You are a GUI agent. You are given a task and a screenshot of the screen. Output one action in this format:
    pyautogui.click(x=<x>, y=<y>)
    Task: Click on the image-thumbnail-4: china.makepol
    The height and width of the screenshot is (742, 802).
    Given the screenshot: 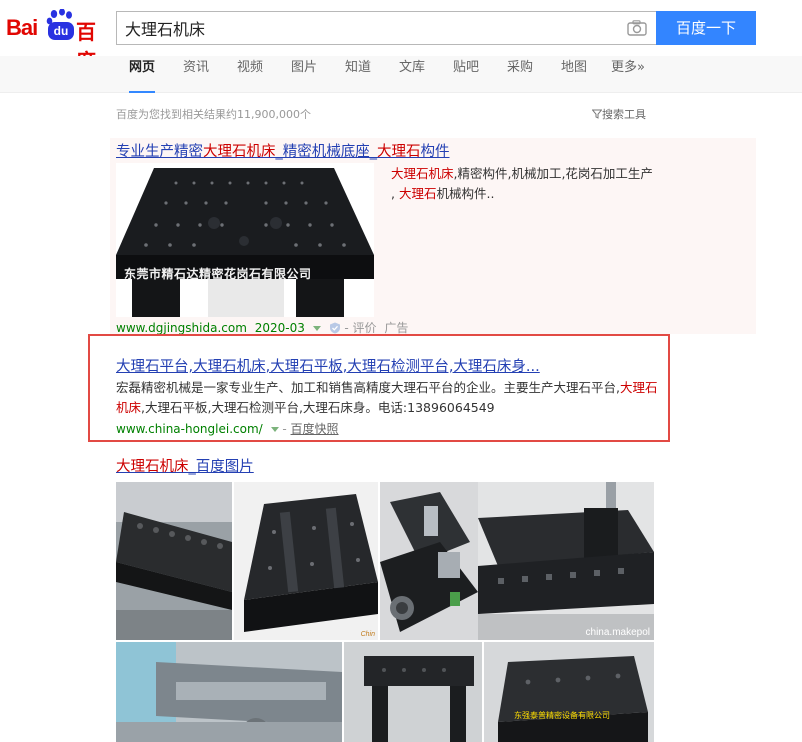 What is the action you would take?
    pyautogui.click(x=566, y=561)
    